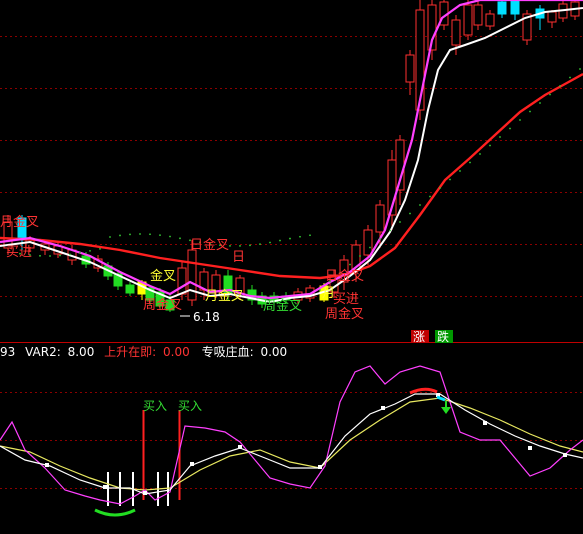  I want to click on label-maijin-left: 买进, so click(19, 252).